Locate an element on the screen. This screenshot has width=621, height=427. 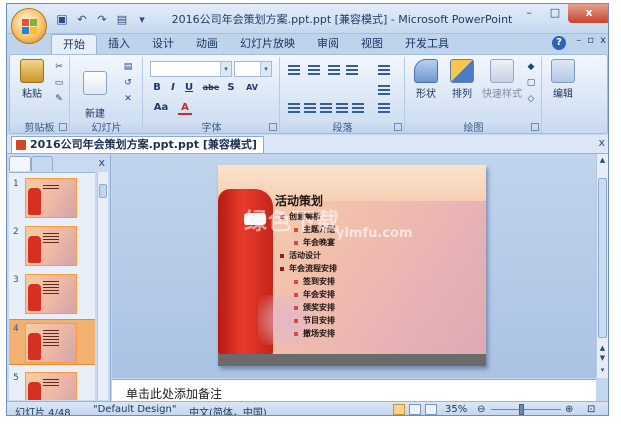
group-label-font: 字体 is located at coordinates (211, 126).